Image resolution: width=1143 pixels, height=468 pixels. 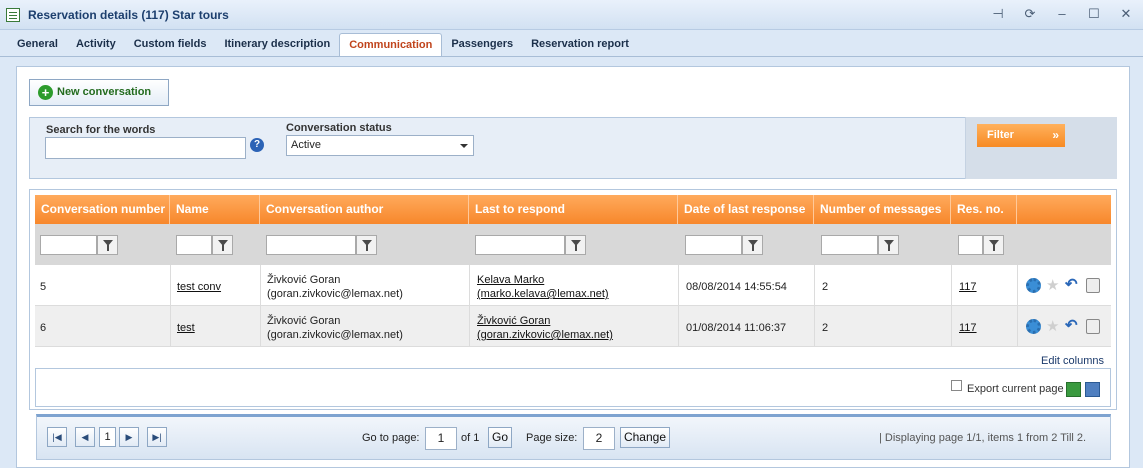 What do you see at coordinates (500, 437) in the screenshot?
I see `go-button: Go` at bounding box center [500, 437].